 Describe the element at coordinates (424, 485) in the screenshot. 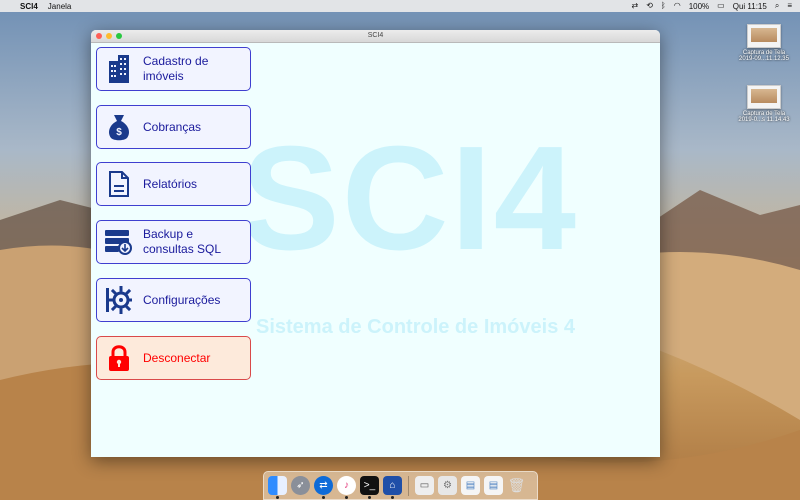

I see `mail-window-icon: ▭` at that location.